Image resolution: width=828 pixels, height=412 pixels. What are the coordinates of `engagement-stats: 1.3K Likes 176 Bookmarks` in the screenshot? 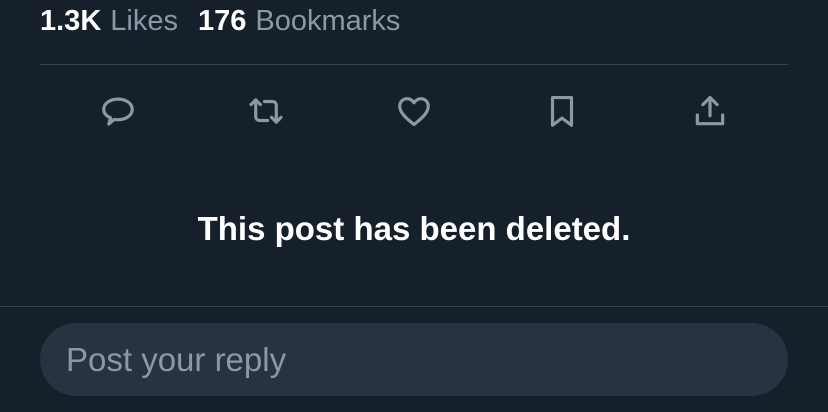 It's located at (220, 21).